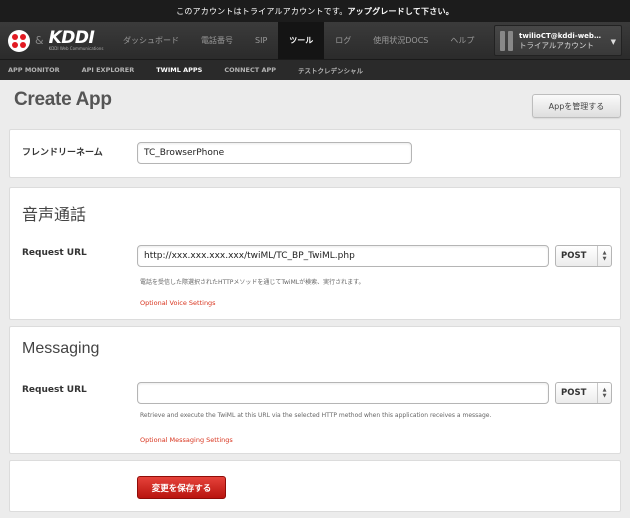  I want to click on voice-method-select: POST ▲ ▼, so click(583, 256).